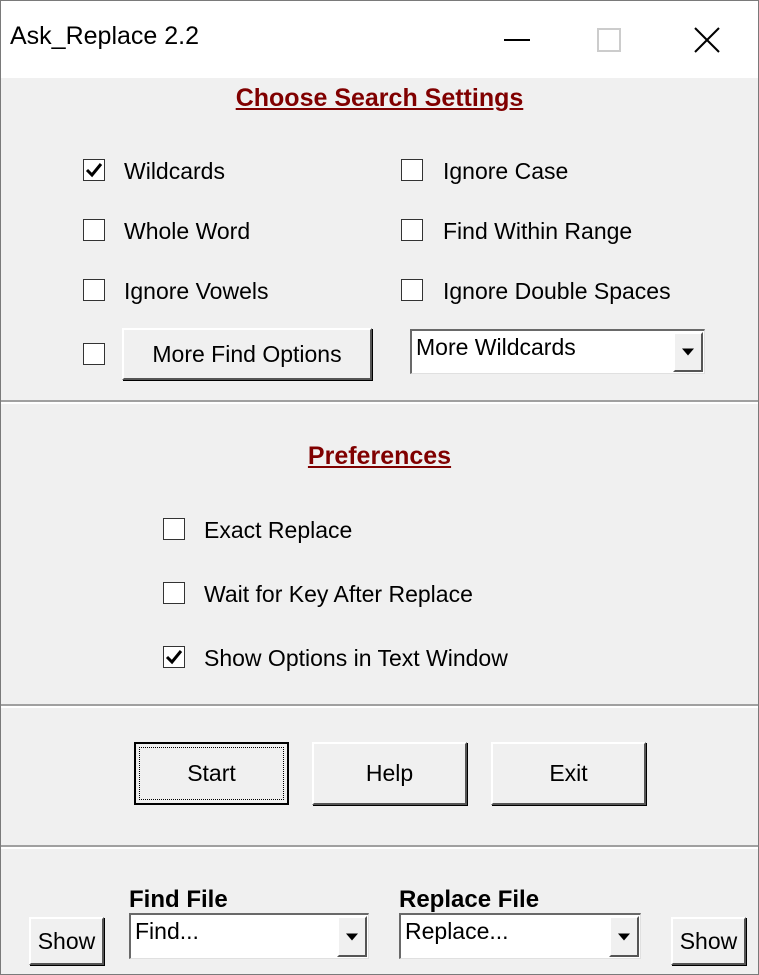  I want to click on more-find-options-button: More Find Options, so click(247, 354).